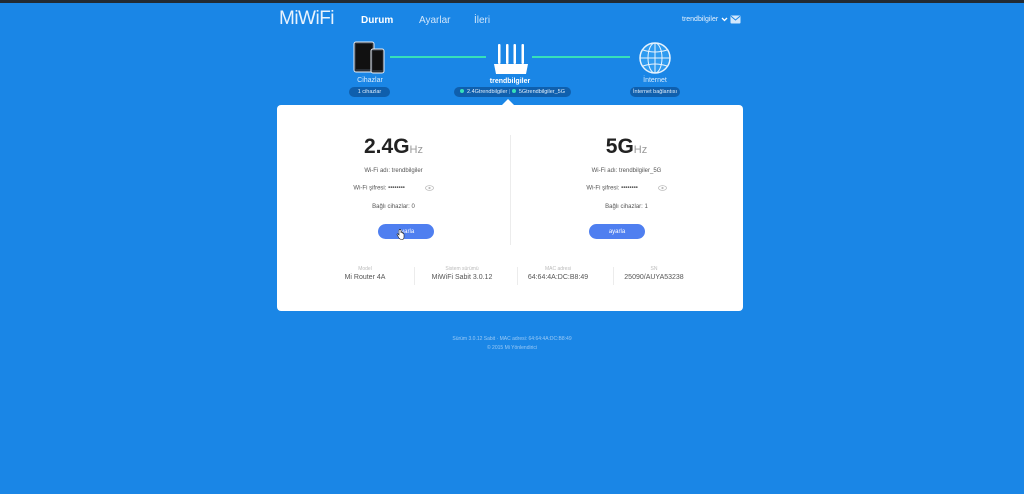 The height and width of the screenshot is (494, 1024). Describe the element at coordinates (400, 234) in the screenshot. I see `hand-cursor-icon` at that location.